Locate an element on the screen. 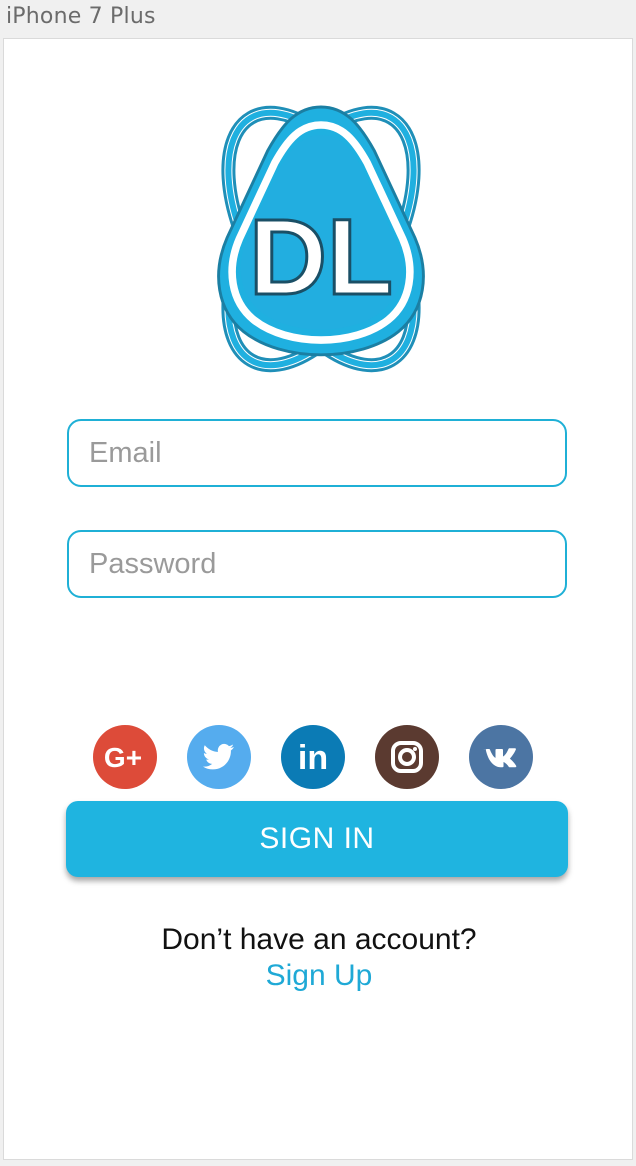 Image resolution: width=636 pixels, height=1166 pixels. email-field is located at coordinates (317, 453).